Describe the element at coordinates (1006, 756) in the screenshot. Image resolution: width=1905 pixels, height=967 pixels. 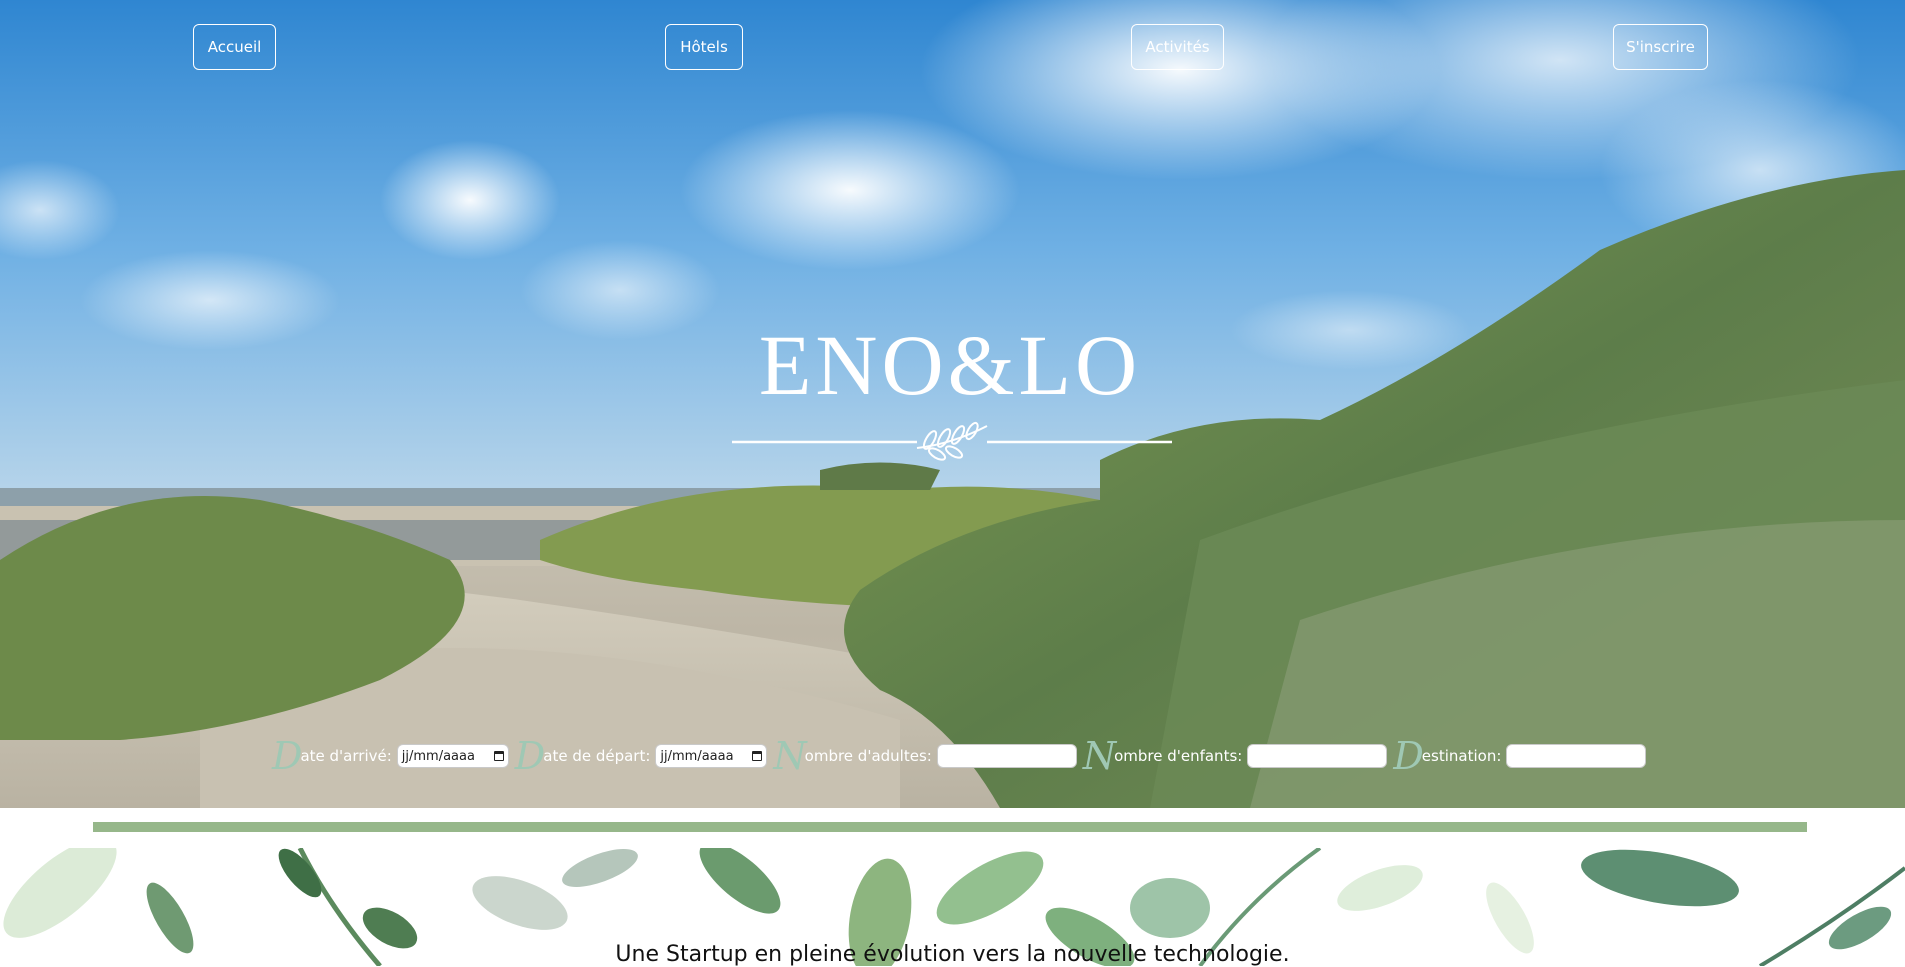
I see `adults-input` at that location.